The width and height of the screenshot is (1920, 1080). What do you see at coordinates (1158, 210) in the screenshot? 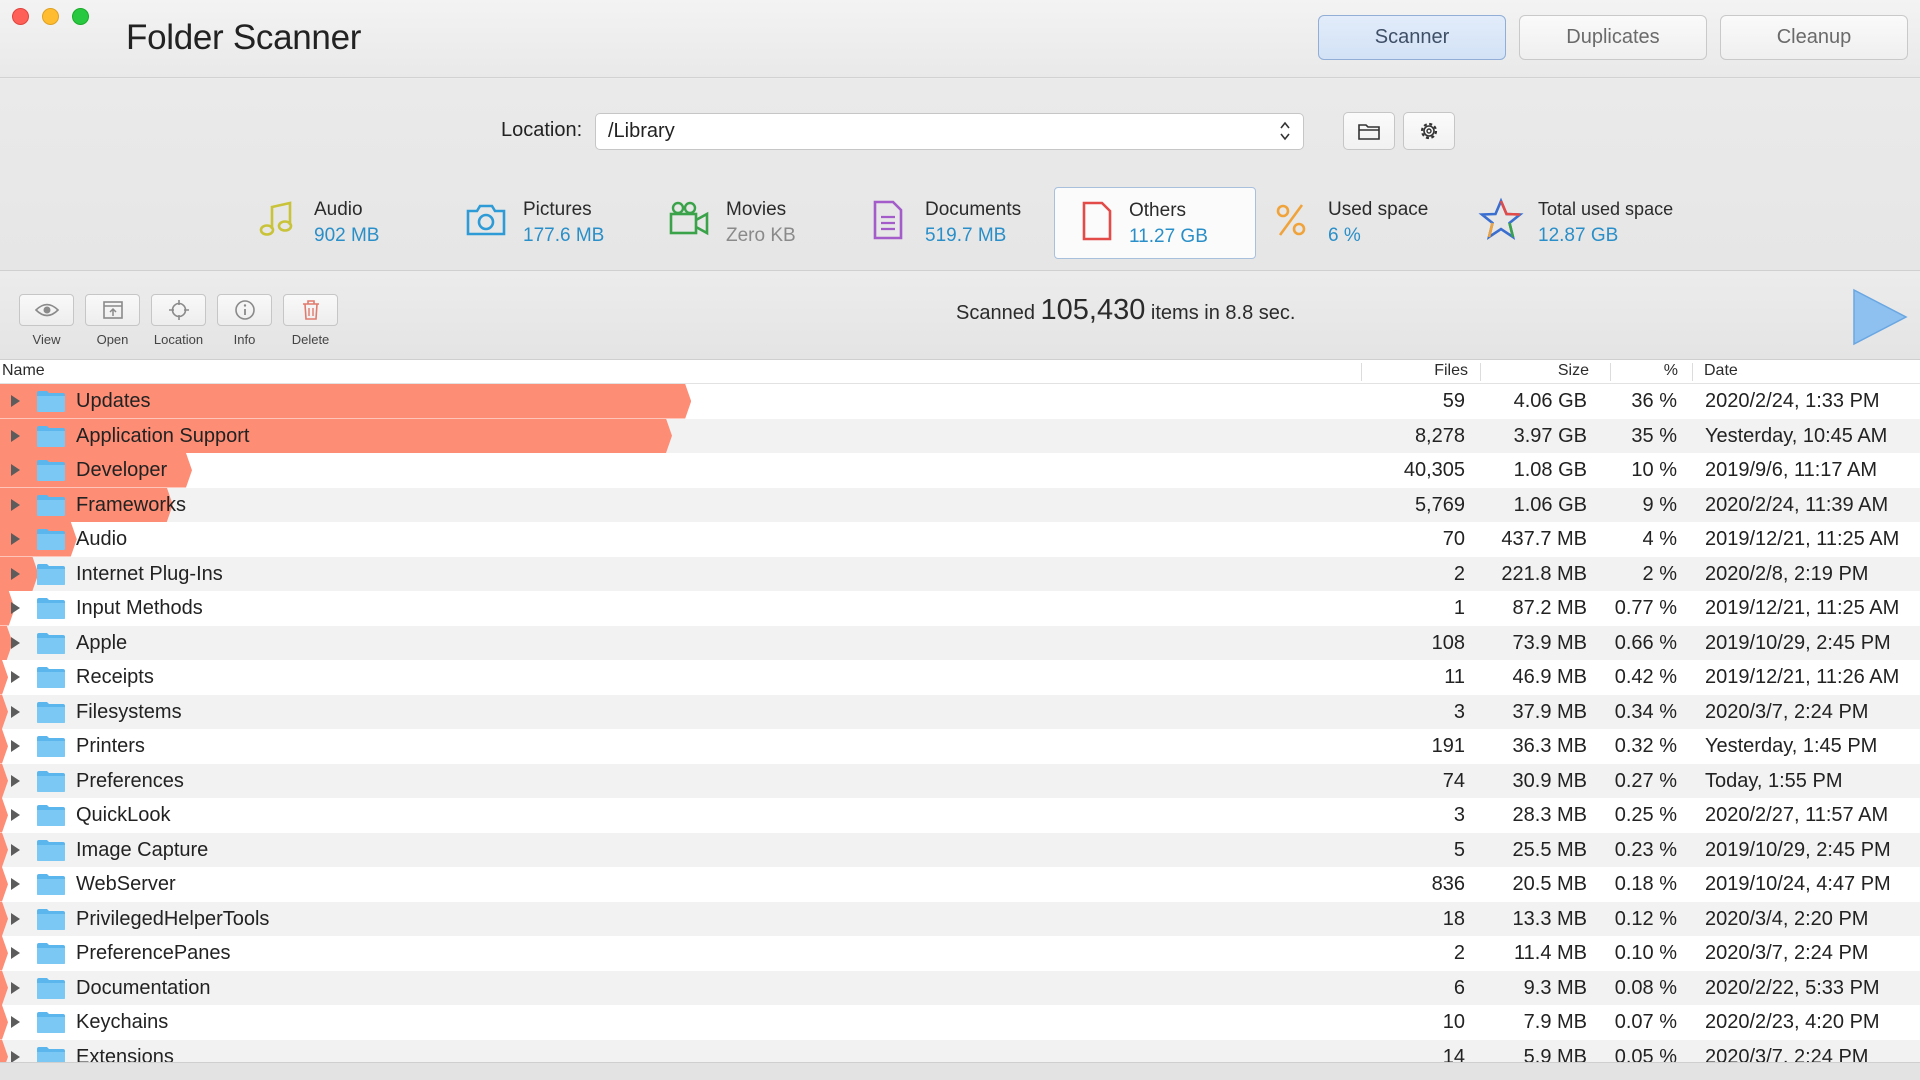
I see `stat-others-label: Others` at bounding box center [1158, 210].